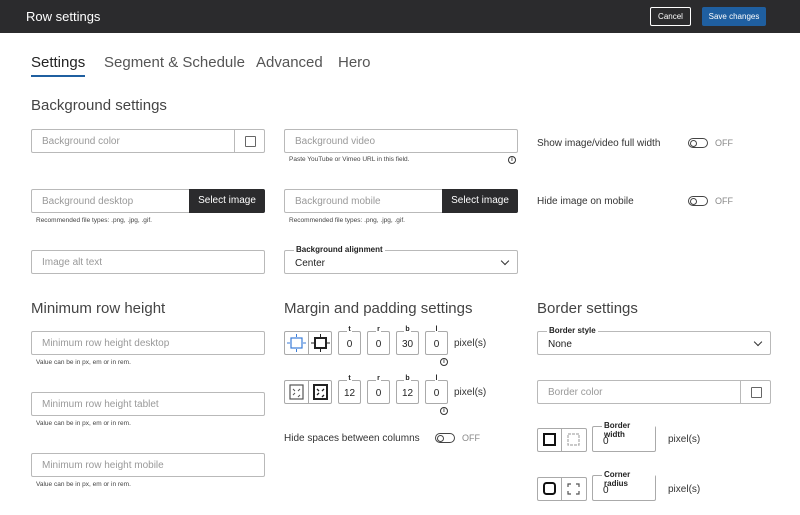  What do you see at coordinates (83, 484) in the screenshot?
I see `min-height-mobile-help: Value can be in px, em or in rem.` at bounding box center [83, 484].